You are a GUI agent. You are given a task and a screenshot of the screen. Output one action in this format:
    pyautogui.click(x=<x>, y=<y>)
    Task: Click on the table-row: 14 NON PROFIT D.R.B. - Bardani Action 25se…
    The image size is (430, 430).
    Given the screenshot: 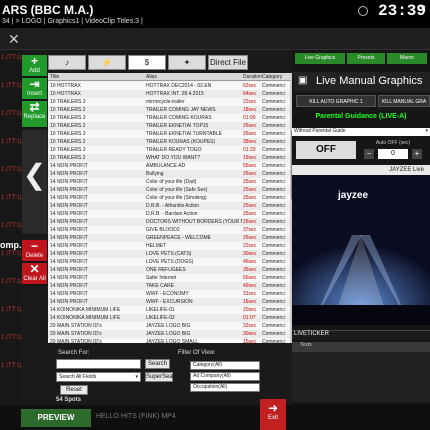 What is the action you would take?
    pyautogui.click(x=169, y=214)
    